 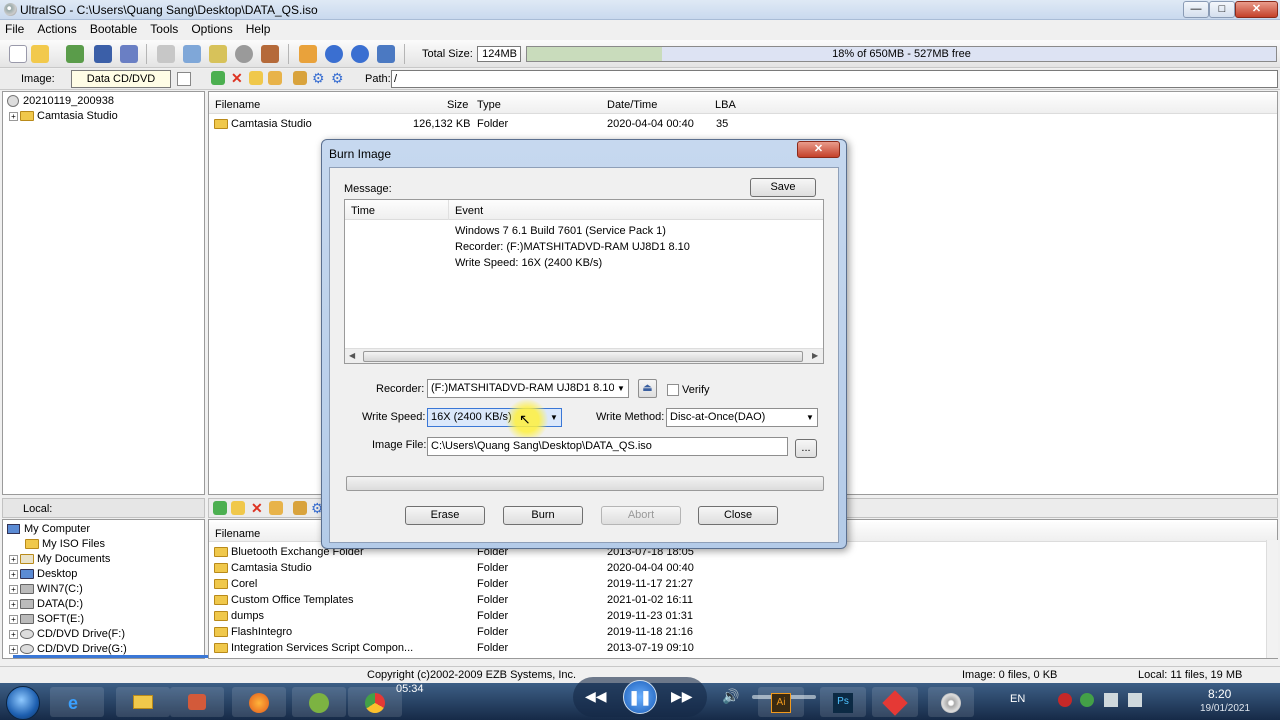 What do you see at coordinates (647, 388) in the screenshot?
I see `eject-icon: ⏏` at bounding box center [647, 388].